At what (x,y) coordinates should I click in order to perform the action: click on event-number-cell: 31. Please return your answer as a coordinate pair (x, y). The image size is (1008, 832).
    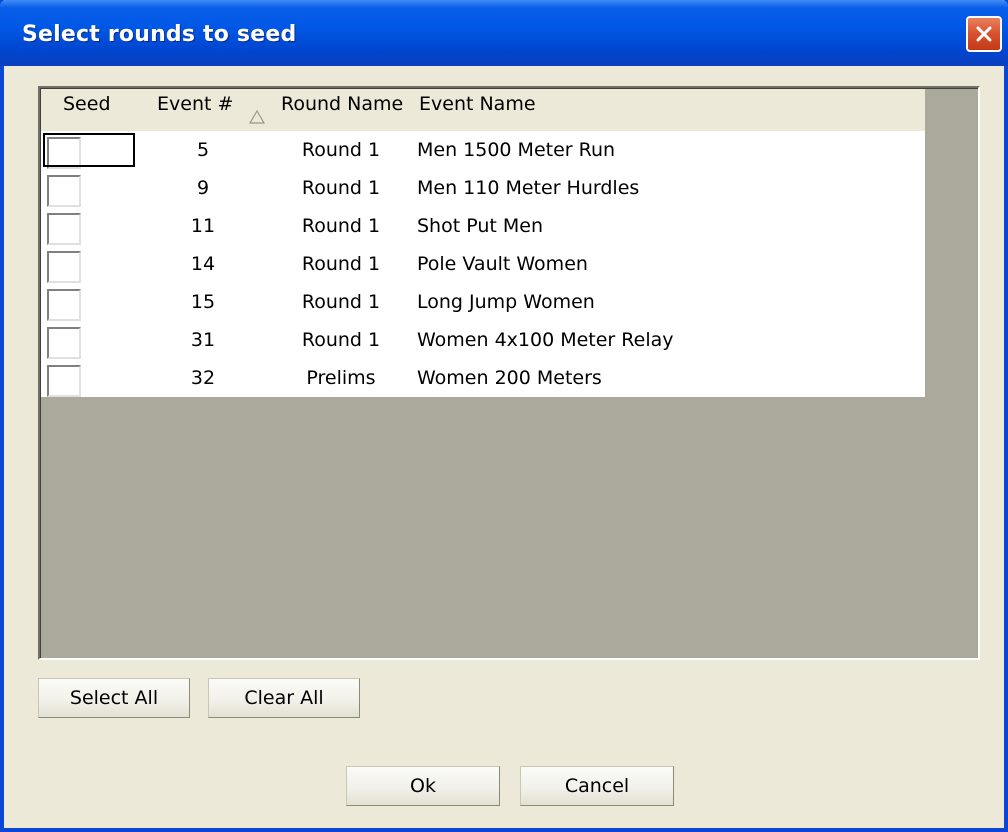
    Looking at the image, I should click on (203, 340).